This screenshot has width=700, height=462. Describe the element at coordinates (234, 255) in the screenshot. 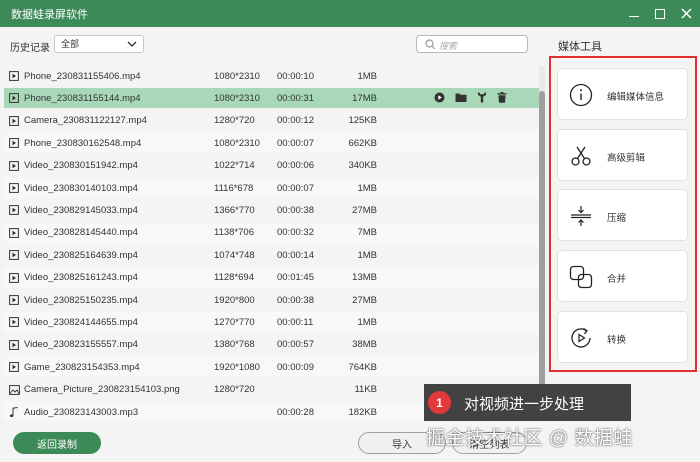

I see `file-resolution: 1074*748` at that location.